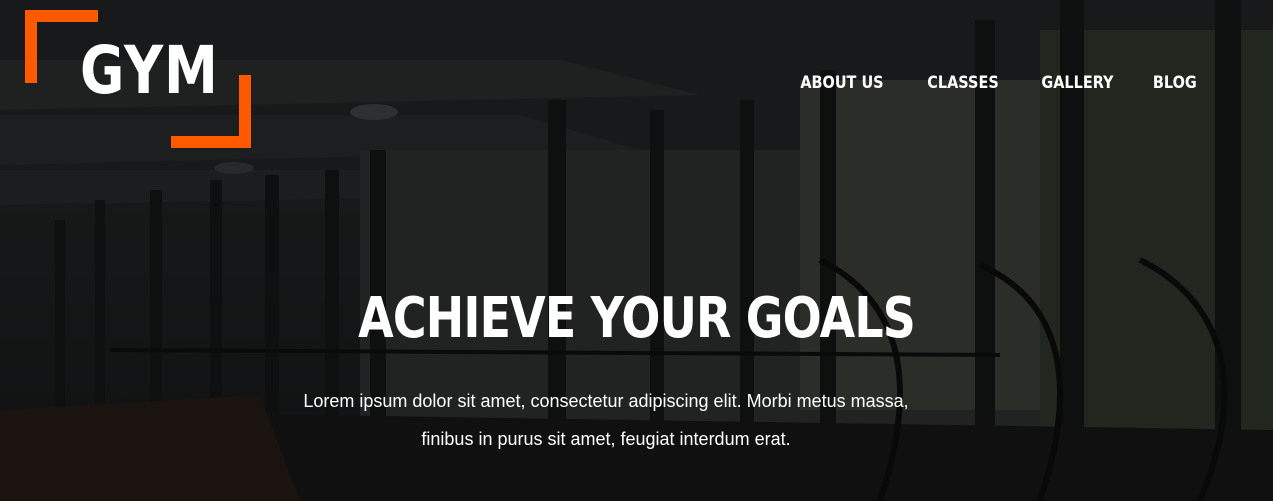  Describe the element at coordinates (1175, 83) in the screenshot. I see `nav-blog: BLOG` at that location.